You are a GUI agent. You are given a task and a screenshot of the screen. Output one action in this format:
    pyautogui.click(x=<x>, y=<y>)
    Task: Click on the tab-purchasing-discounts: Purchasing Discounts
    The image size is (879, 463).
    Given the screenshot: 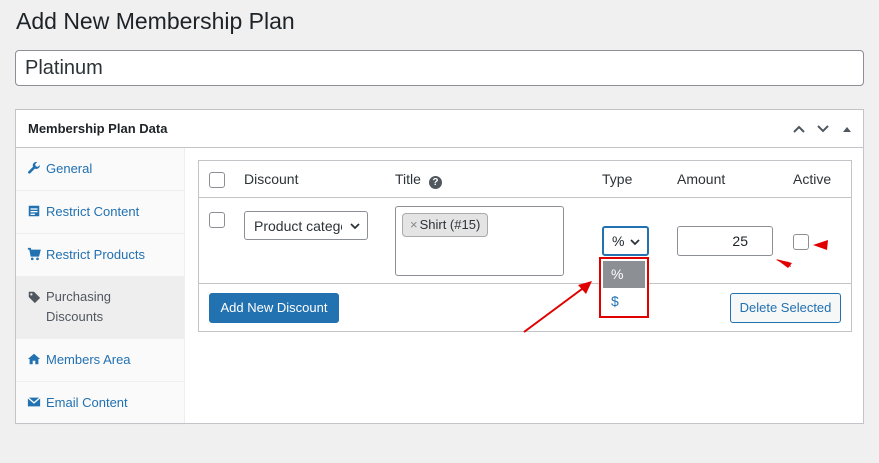 What is the action you would take?
    pyautogui.click(x=100, y=308)
    